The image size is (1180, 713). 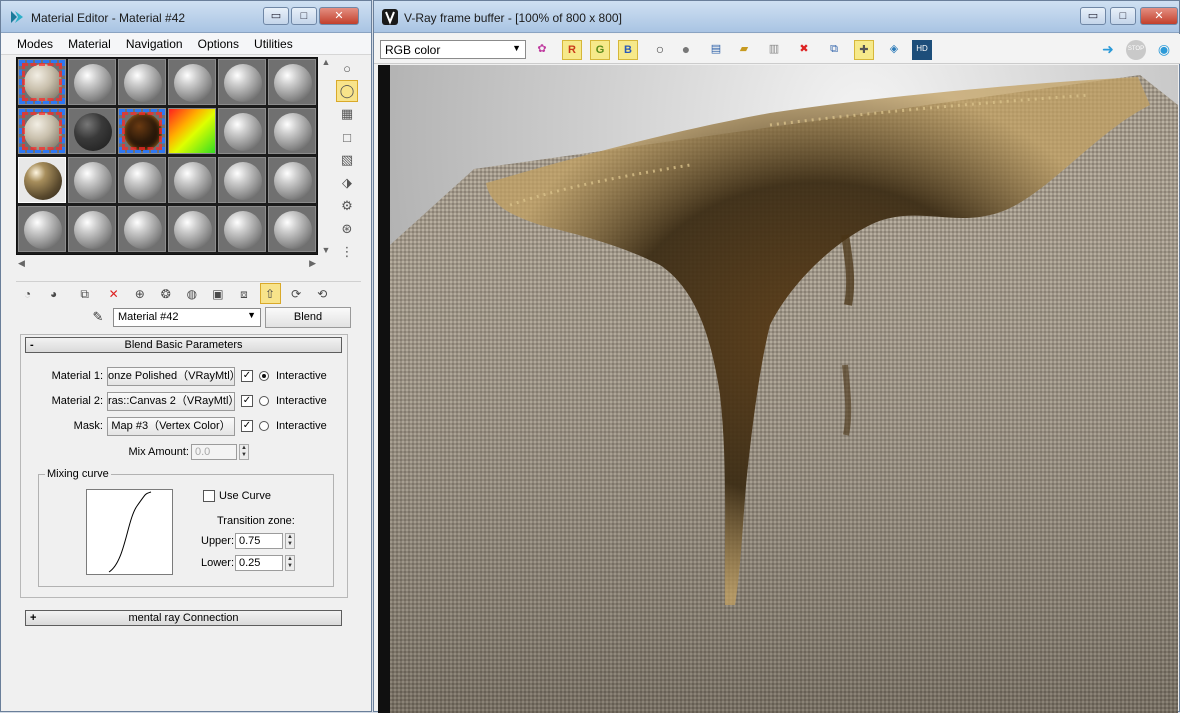 I want to click on blue-channel-button: B, so click(x=628, y=50).